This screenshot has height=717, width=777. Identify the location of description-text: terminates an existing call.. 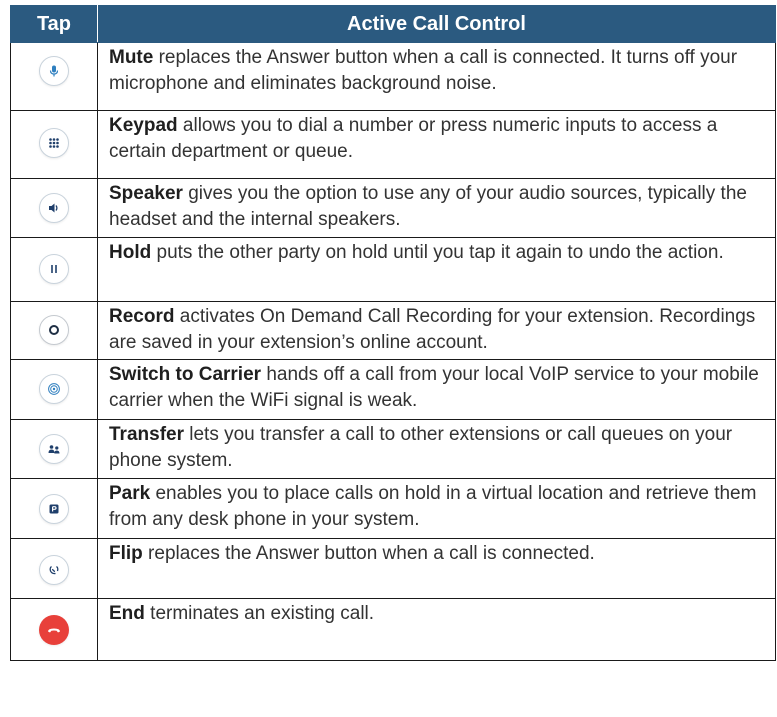
(259, 613).